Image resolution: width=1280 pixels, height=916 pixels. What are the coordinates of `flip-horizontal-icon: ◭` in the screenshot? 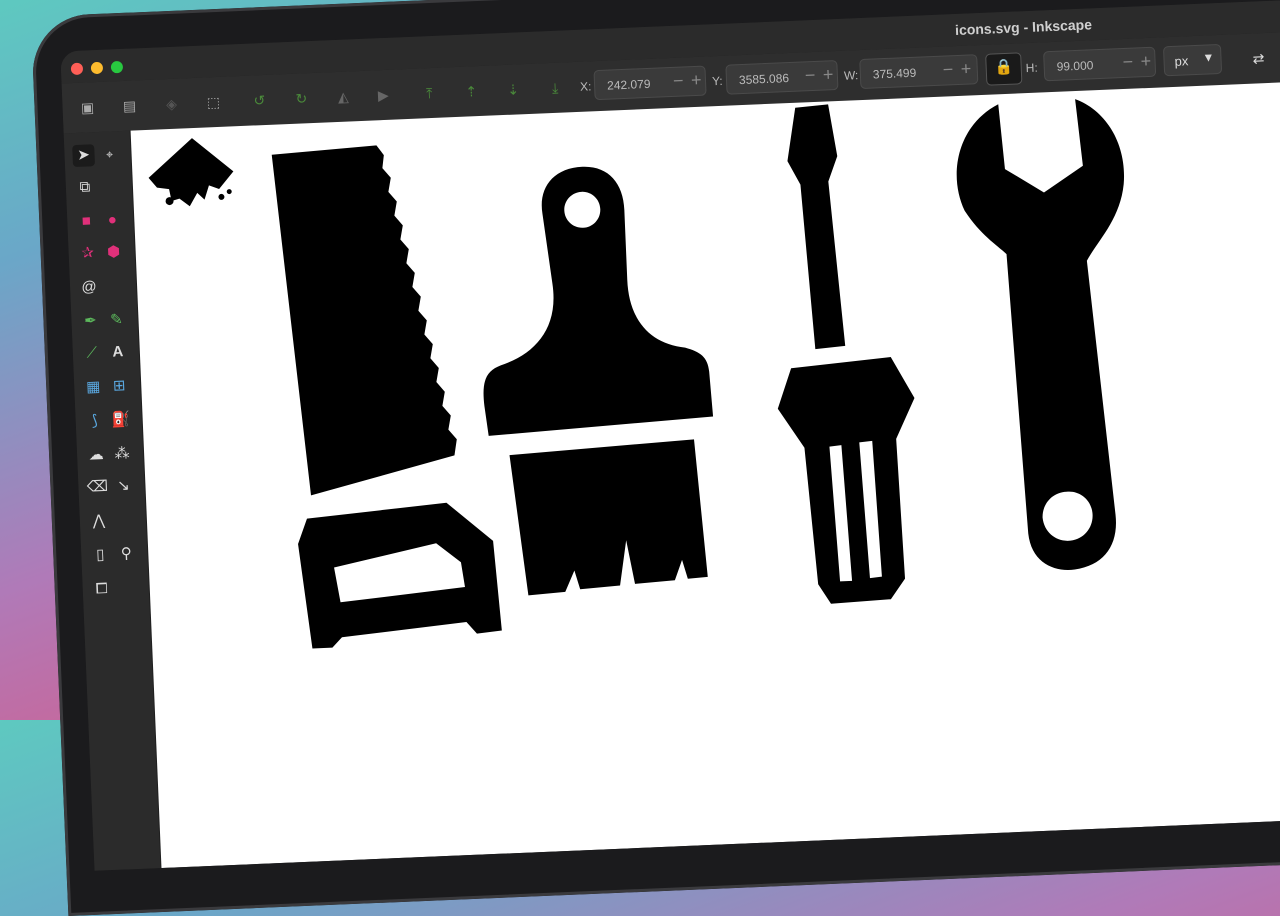 It's located at (343, 96).